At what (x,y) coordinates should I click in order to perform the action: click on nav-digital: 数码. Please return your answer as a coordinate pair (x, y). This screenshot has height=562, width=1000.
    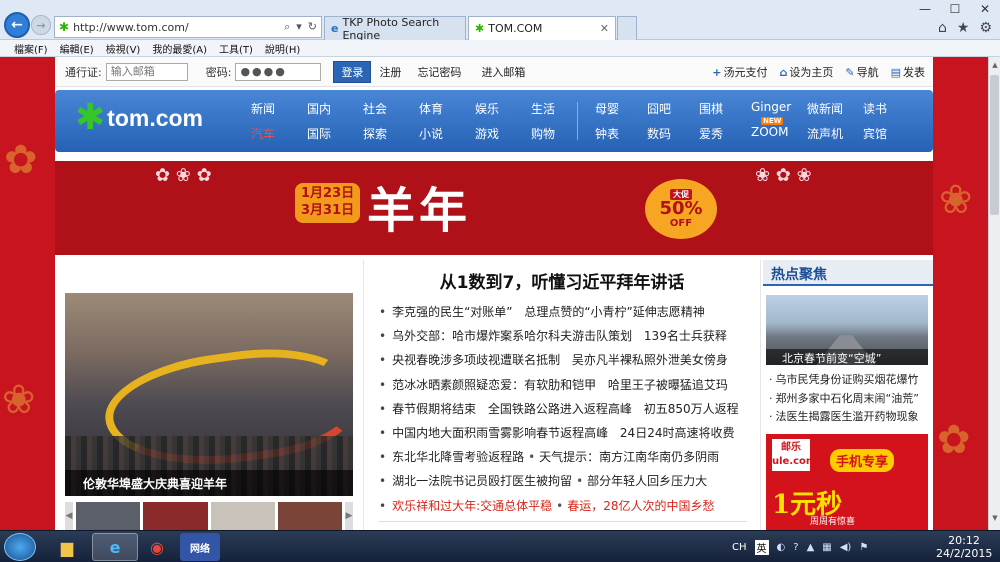
    Looking at the image, I should click on (673, 133).